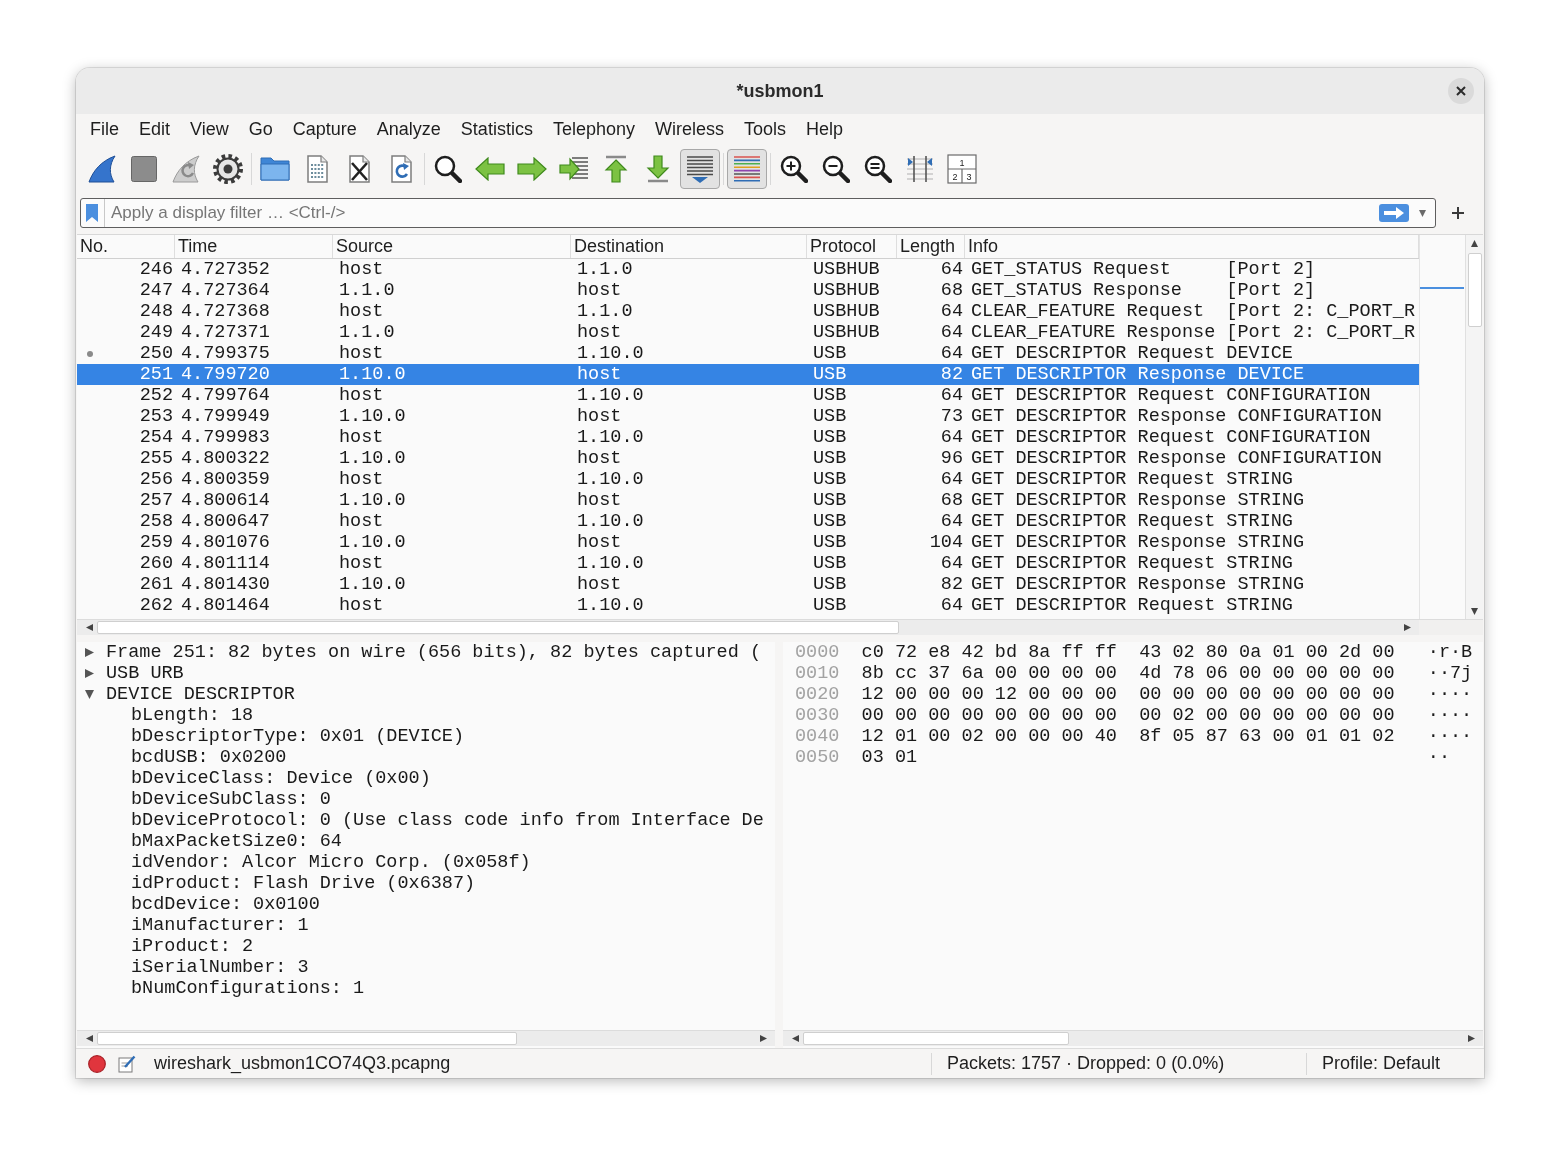 The width and height of the screenshot is (1560, 1162). What do you see at coordinates (1461, 91) in the screenshot?
I see `close-button` at bounding box center [1461, 91].